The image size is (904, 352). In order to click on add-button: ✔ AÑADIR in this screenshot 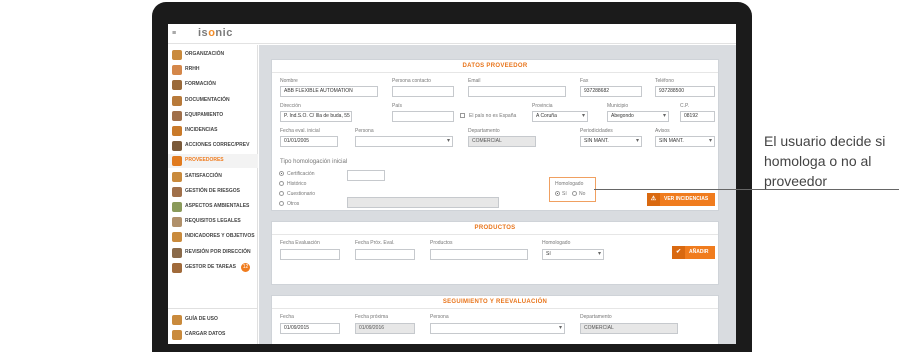, I will do `click(693, 252)`.